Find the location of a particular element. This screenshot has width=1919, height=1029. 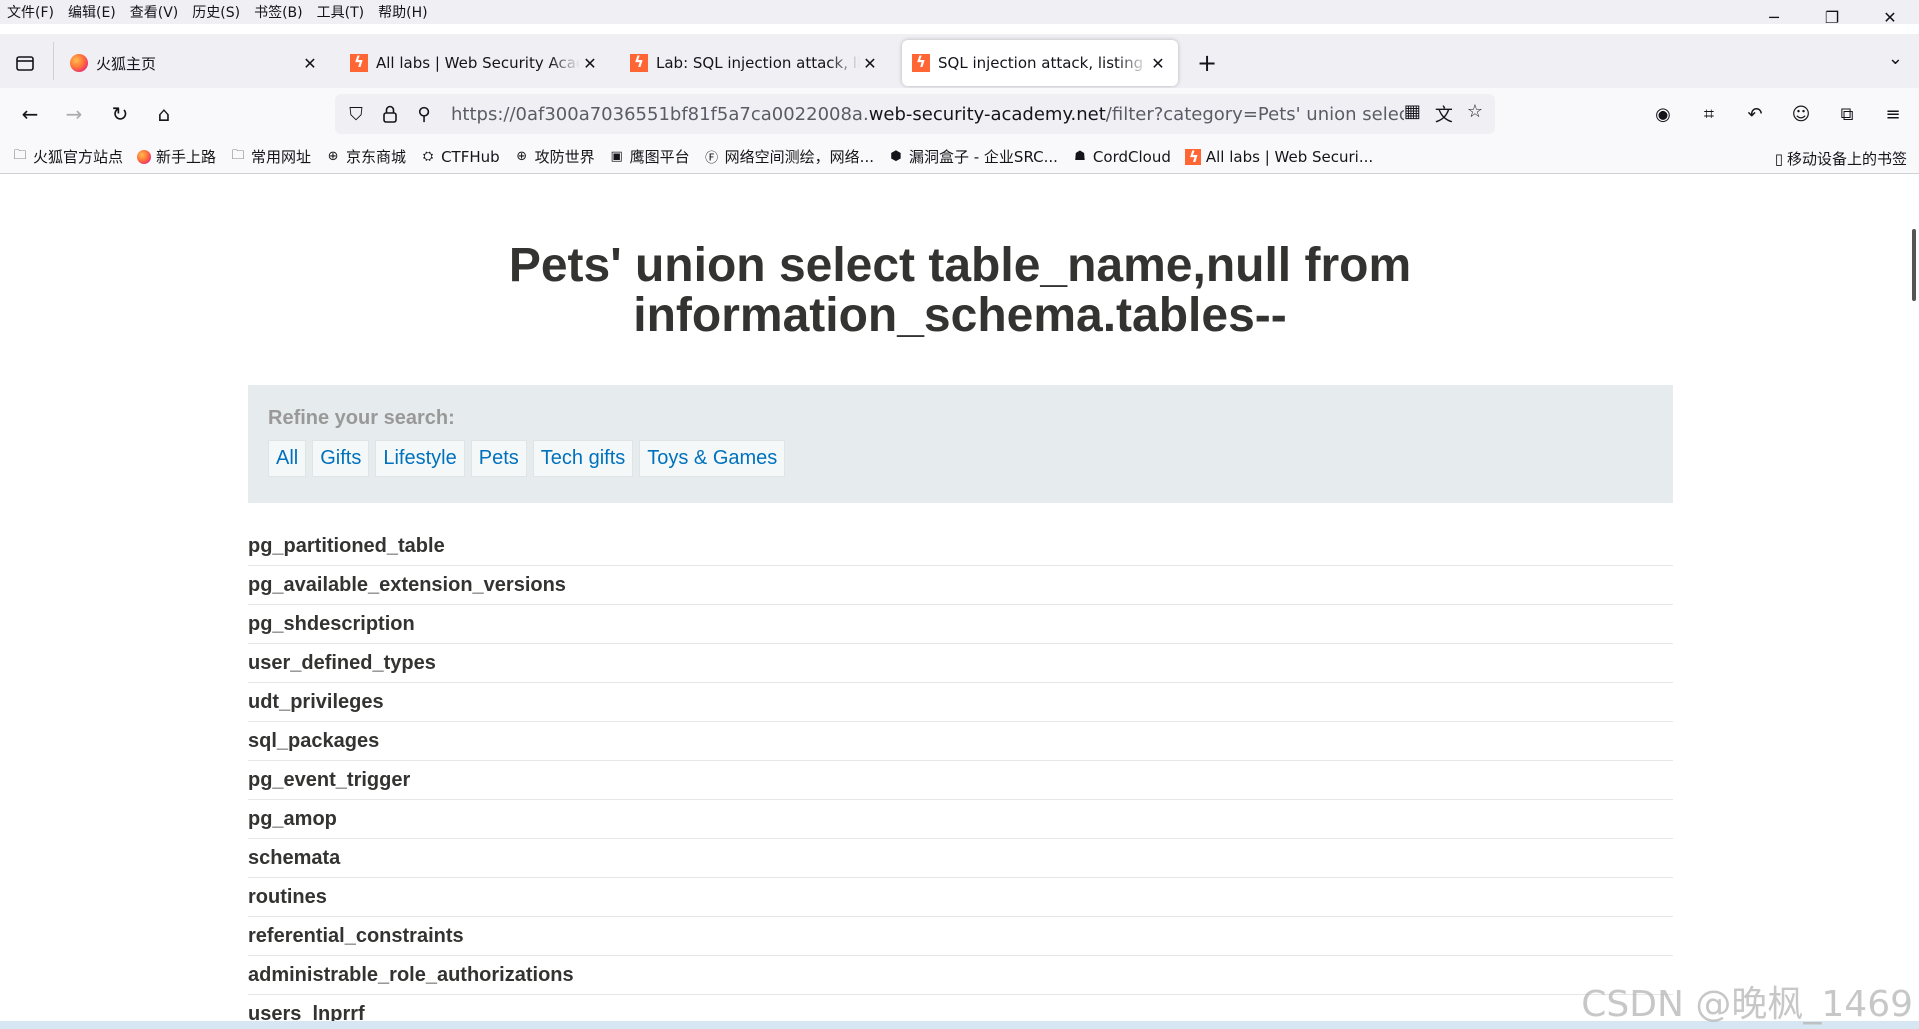

tab-home: 火狐主页 ✕ is located at coordinates (195, 63).